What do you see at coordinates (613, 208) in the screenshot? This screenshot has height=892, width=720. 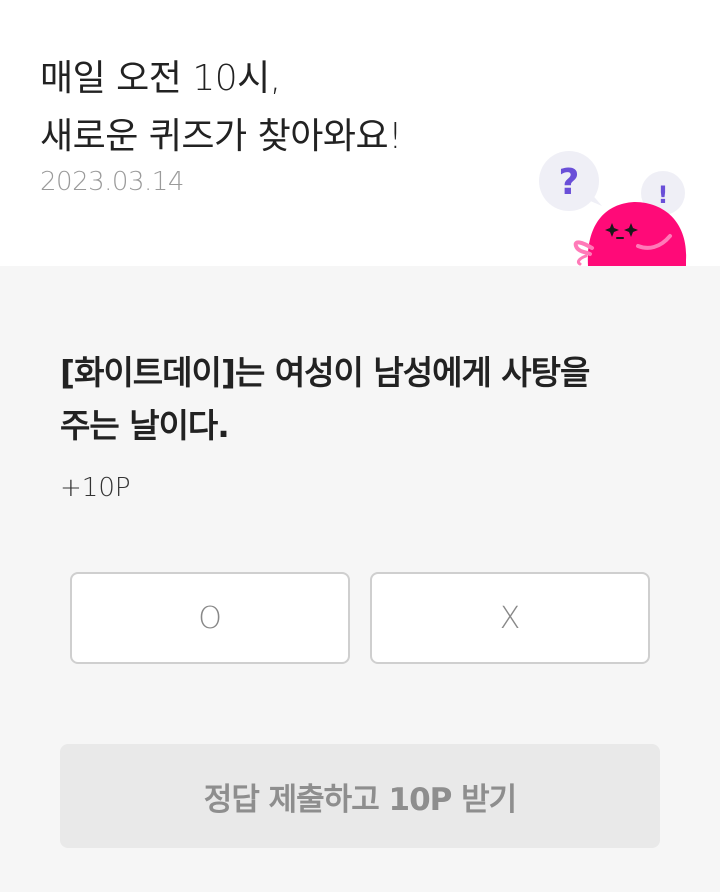 I see `pink-blob-character-icon: ? !` at bounding box center [613, 208].